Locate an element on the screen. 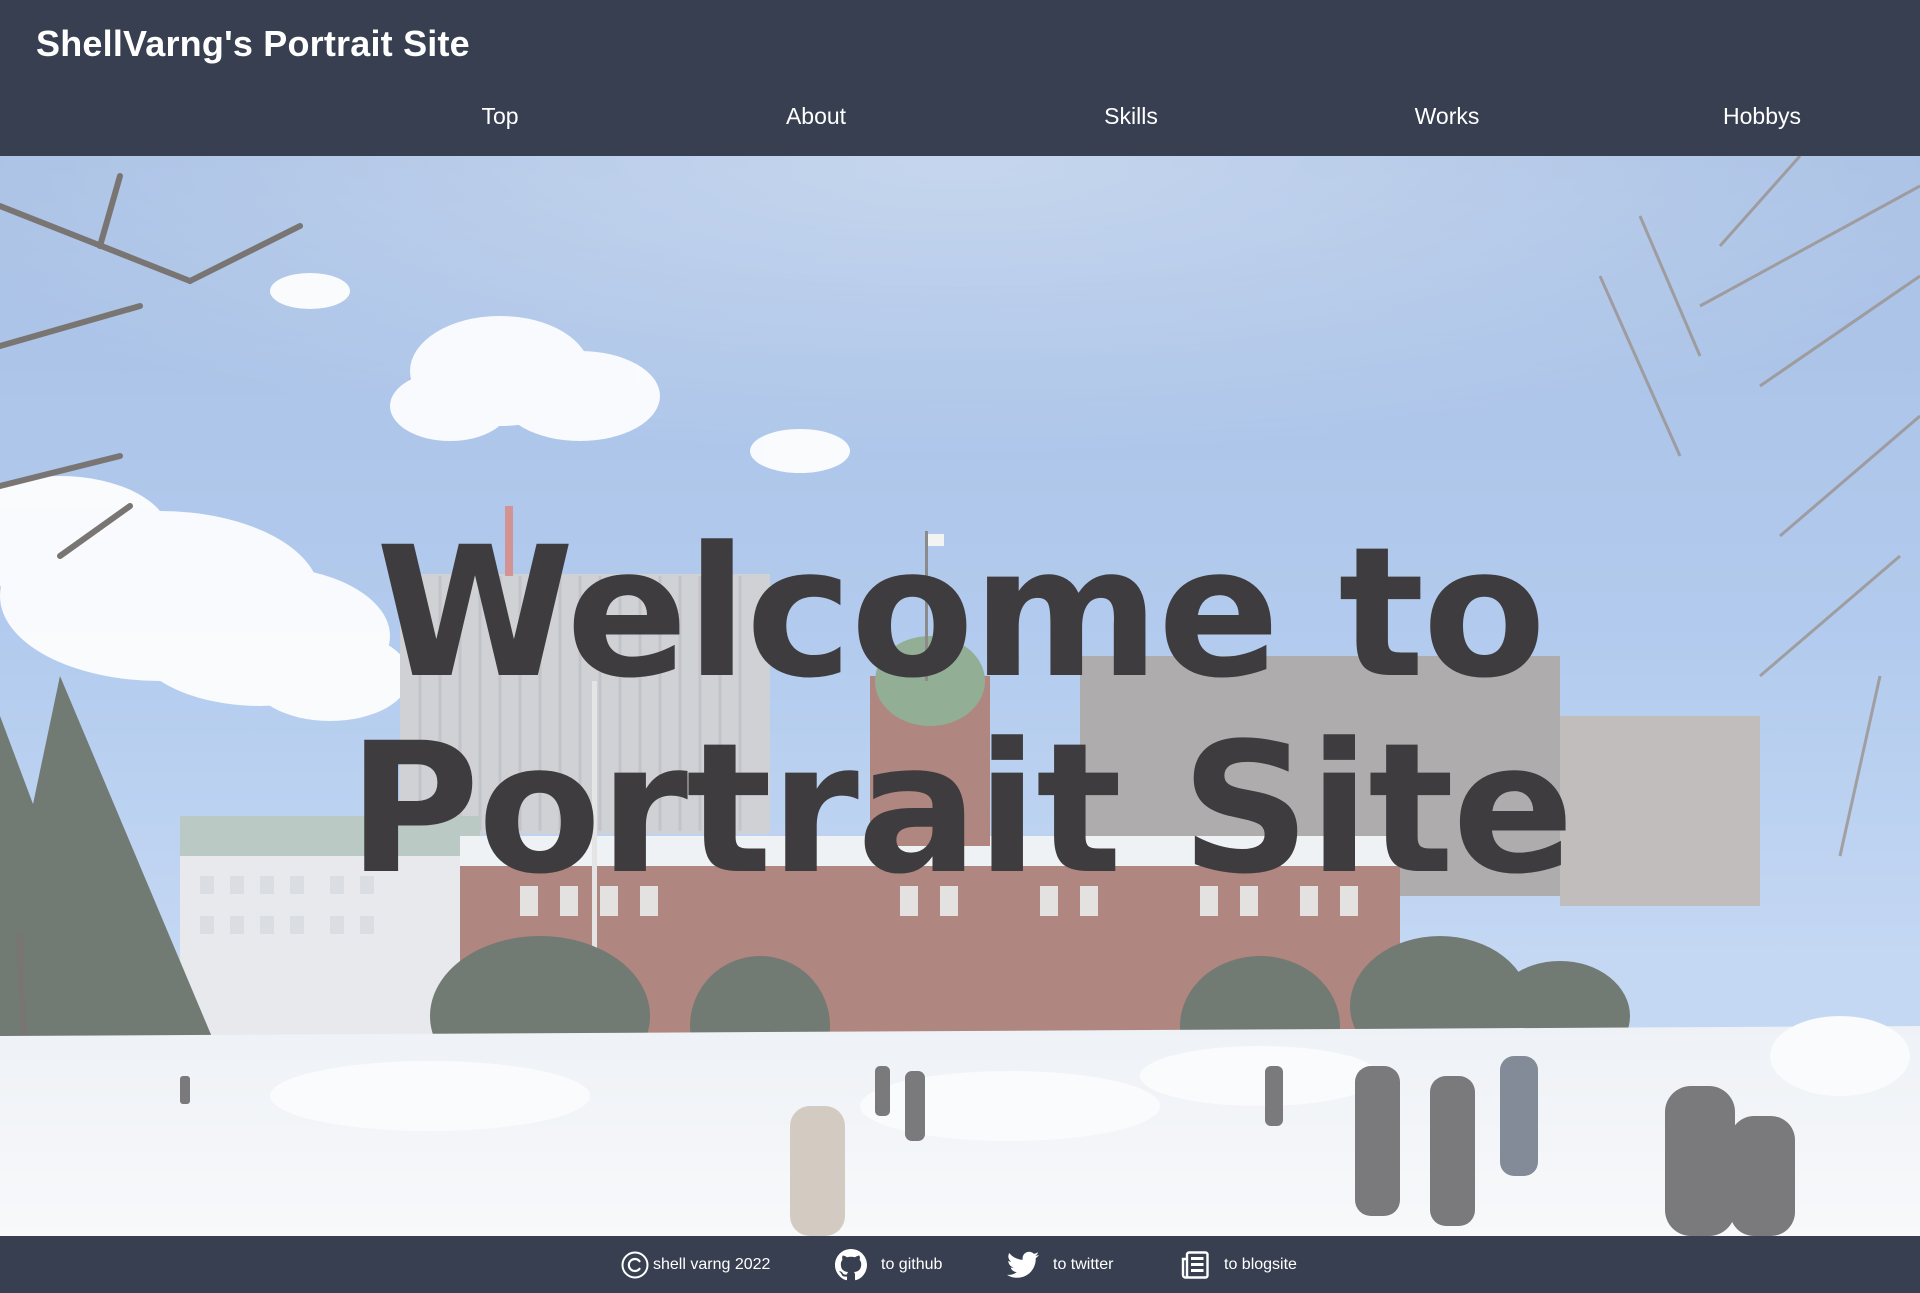  copyright-icon is located at coordinates (635, 1265).